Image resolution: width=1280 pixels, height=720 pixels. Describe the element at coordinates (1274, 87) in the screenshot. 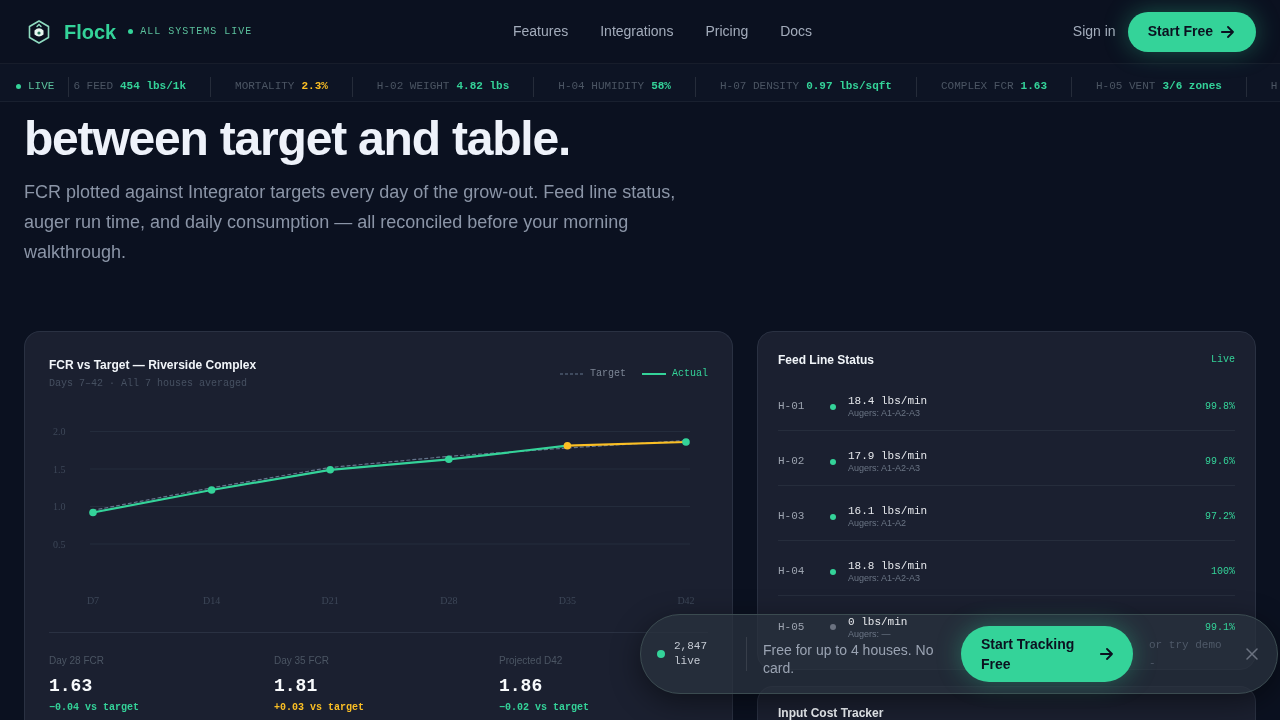

I see `ticker-label: H` at that location.